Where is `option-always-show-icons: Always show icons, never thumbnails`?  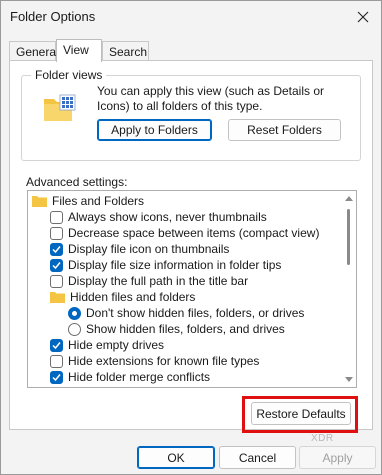 option-always-show-icons: Always show icons, never thumbnails is located at coordinates (158, 217).